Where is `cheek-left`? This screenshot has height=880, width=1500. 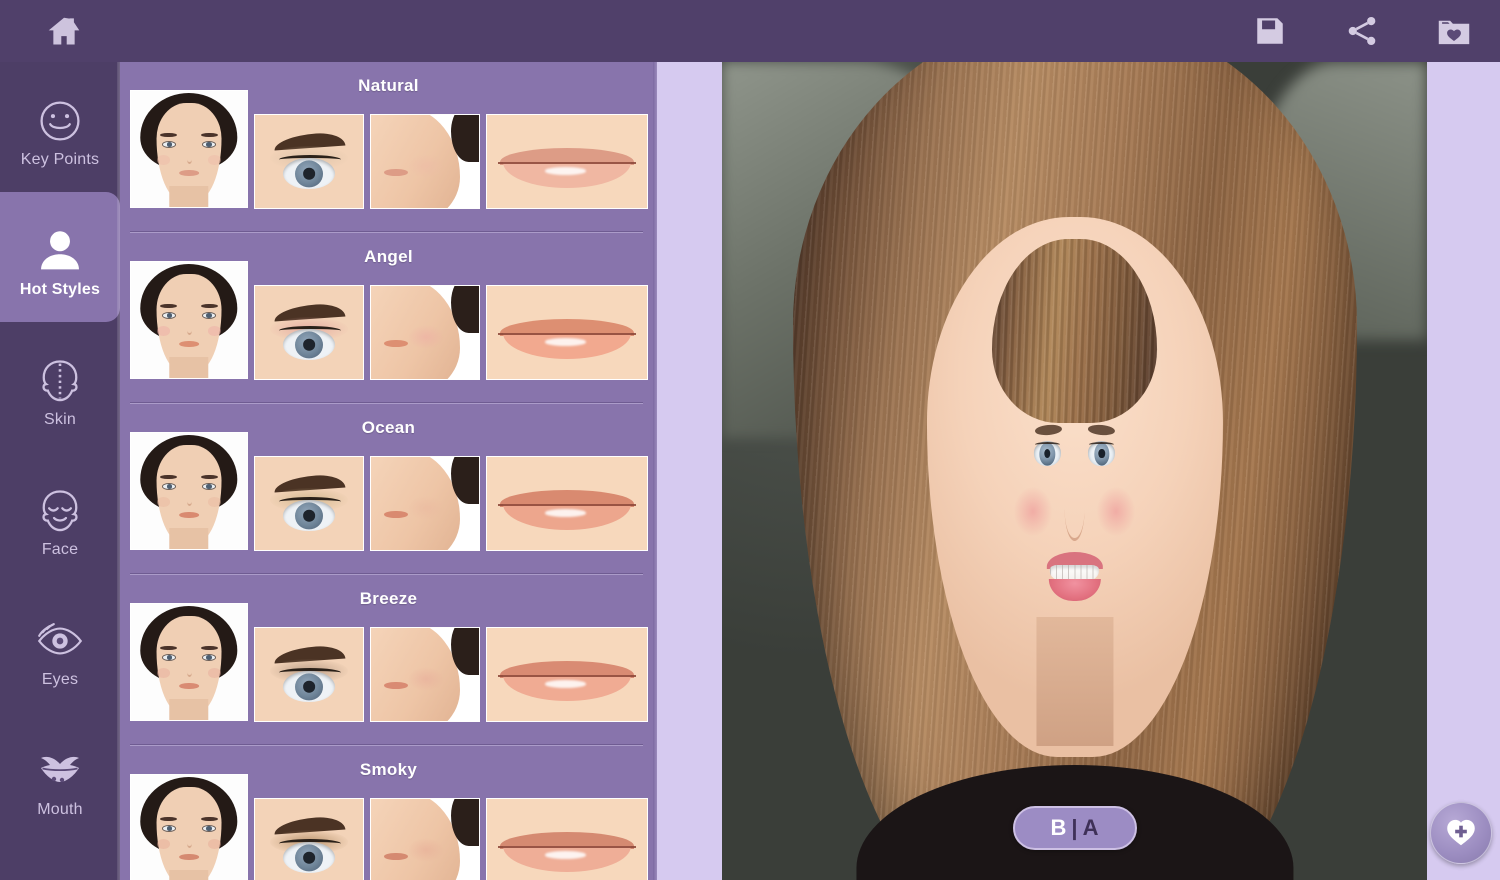 cheek-left is located at coordinates (1033, 511).